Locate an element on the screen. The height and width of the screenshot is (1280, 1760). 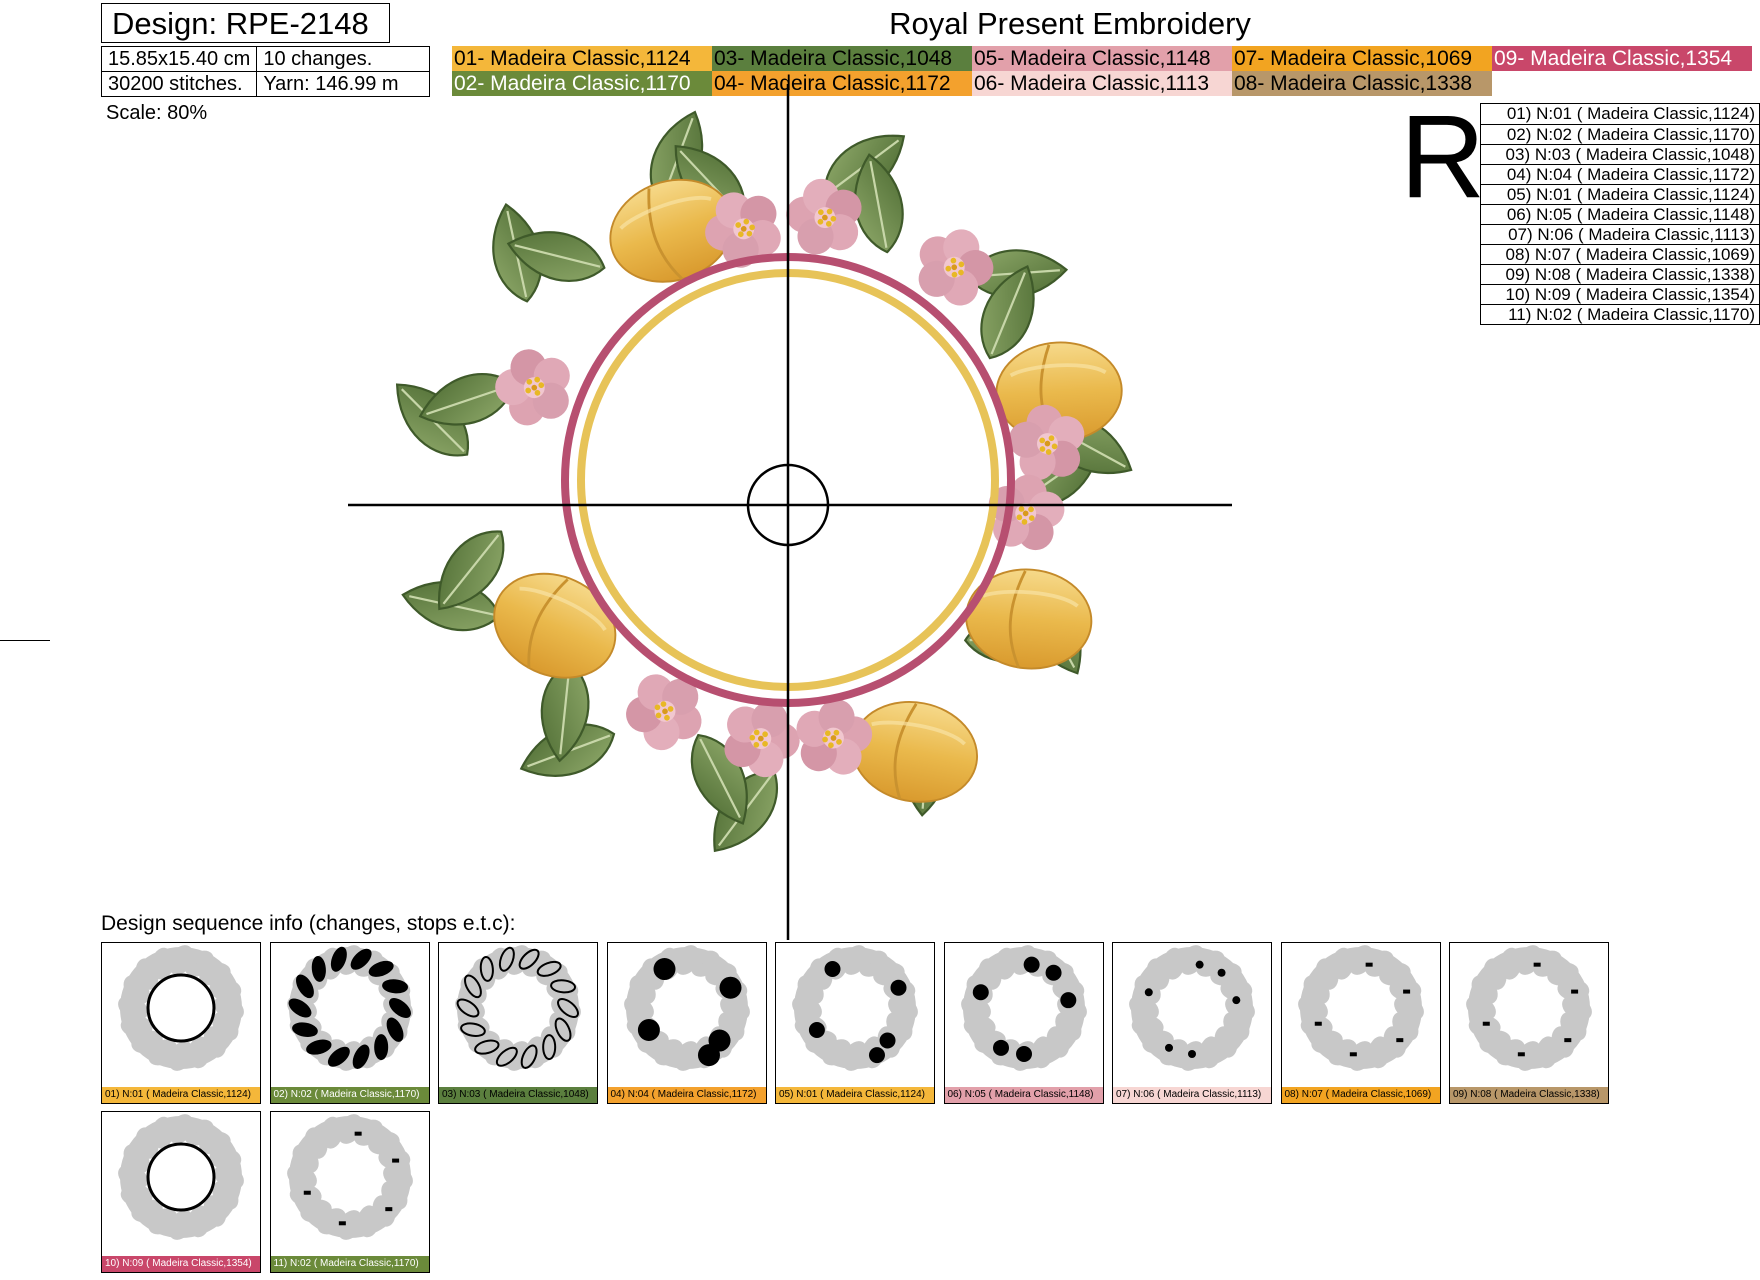
palette-swatch: 03- Madeira Classic,1048 is located at coordinates (842, 58).